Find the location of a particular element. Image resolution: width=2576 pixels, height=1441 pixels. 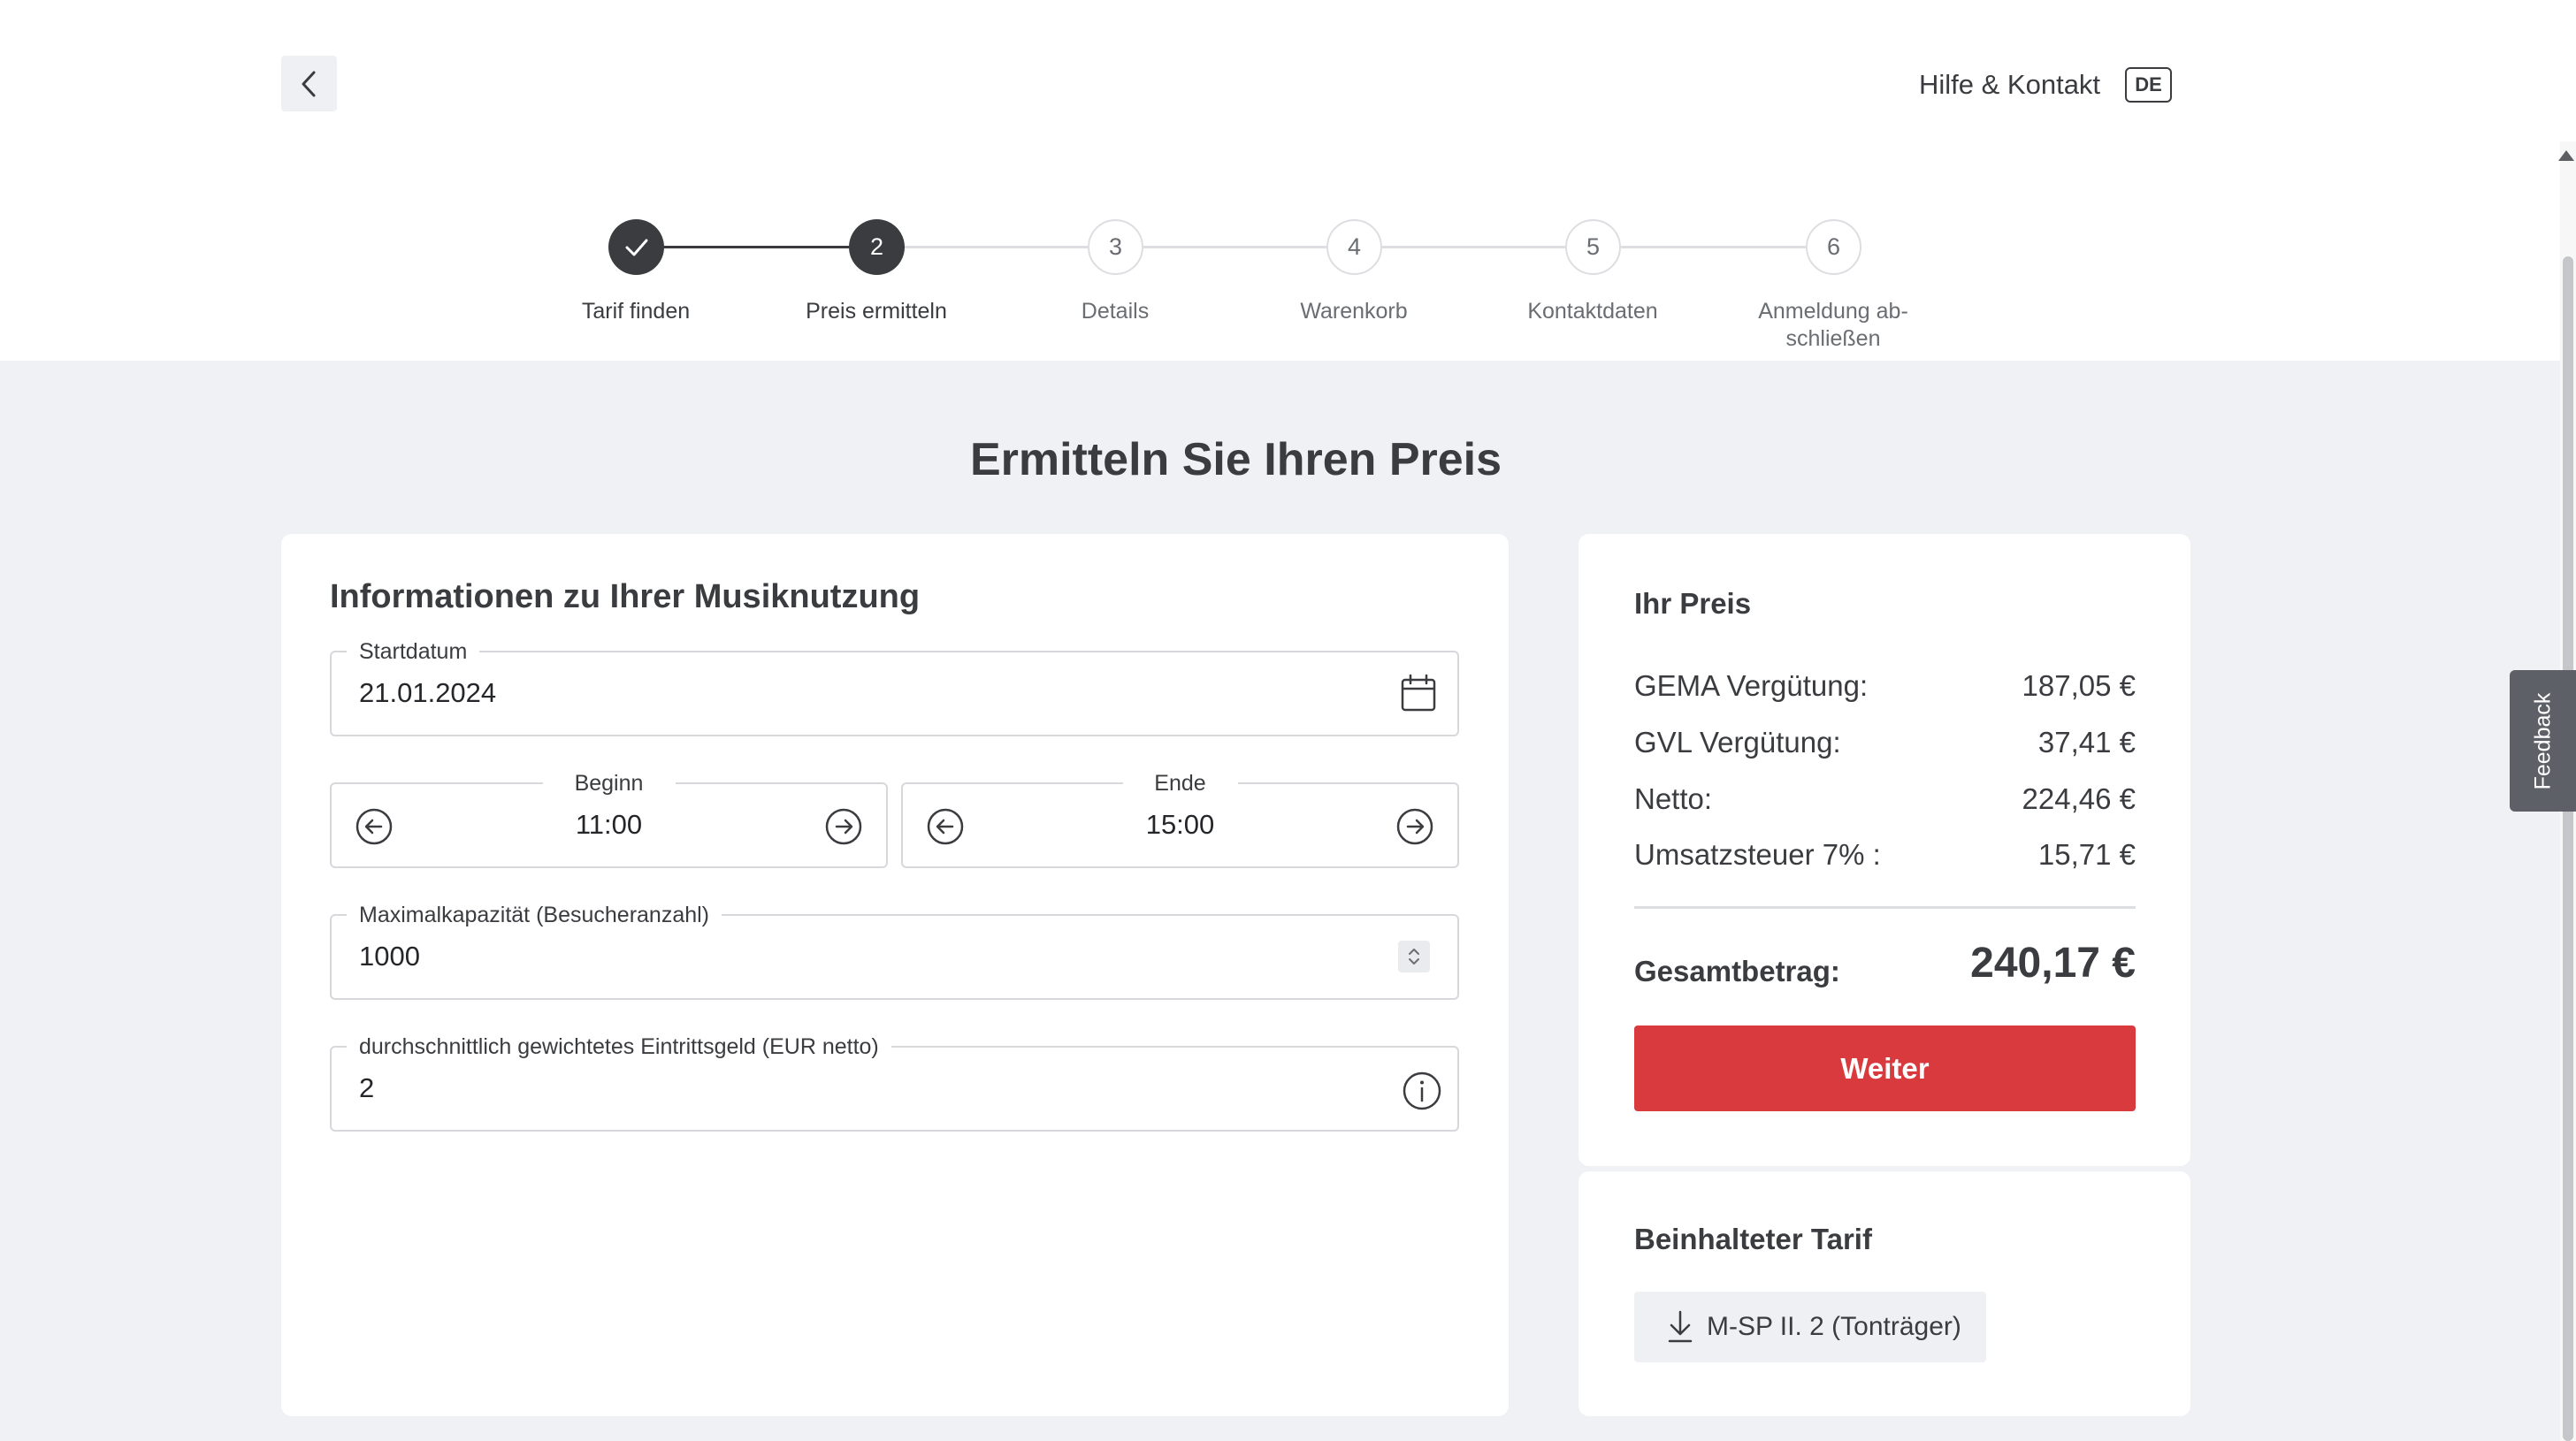

tariff-title: Beinhalteter Tarif is located at coordinates (1753, 1239).